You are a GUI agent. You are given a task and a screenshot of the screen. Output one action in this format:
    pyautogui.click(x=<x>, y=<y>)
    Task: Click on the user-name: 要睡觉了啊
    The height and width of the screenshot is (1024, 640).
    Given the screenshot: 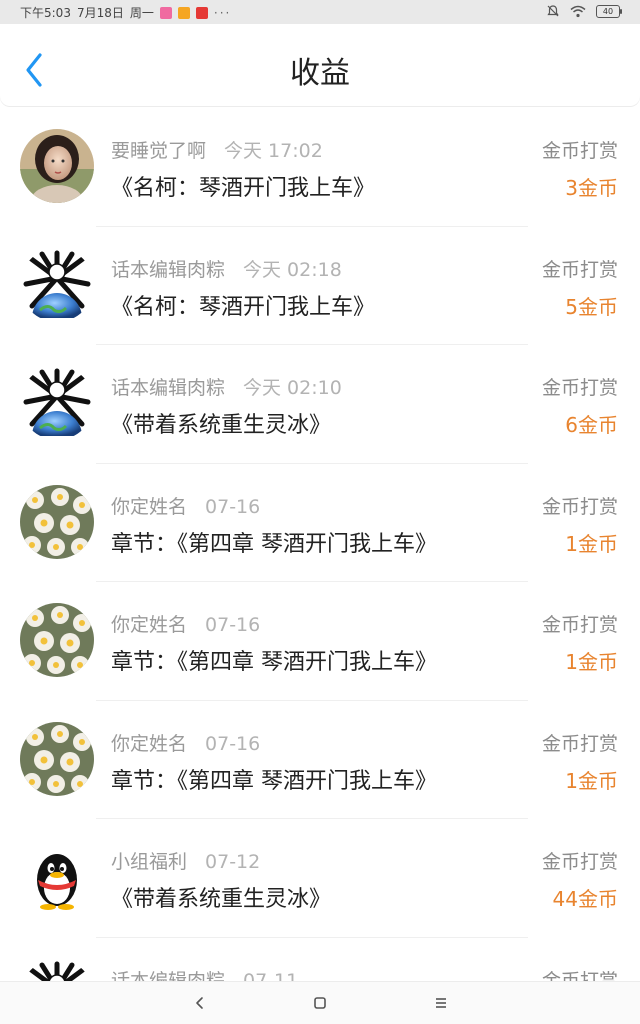 What is the action you would take?
    pyautogui.click(x=159, y=151)
    